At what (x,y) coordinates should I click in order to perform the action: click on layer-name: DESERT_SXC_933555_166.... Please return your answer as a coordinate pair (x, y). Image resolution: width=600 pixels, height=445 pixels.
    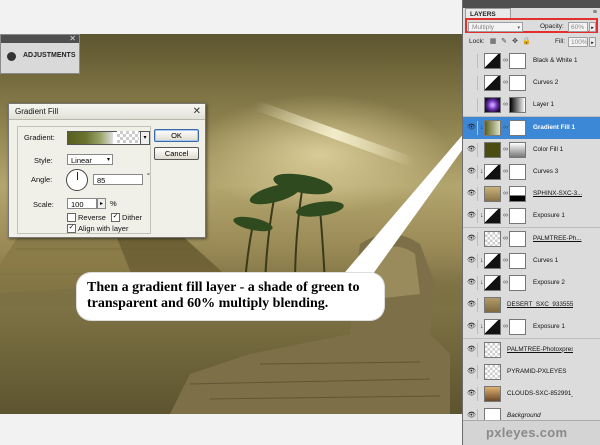
    Looking at the image, I should click on (540, 304).